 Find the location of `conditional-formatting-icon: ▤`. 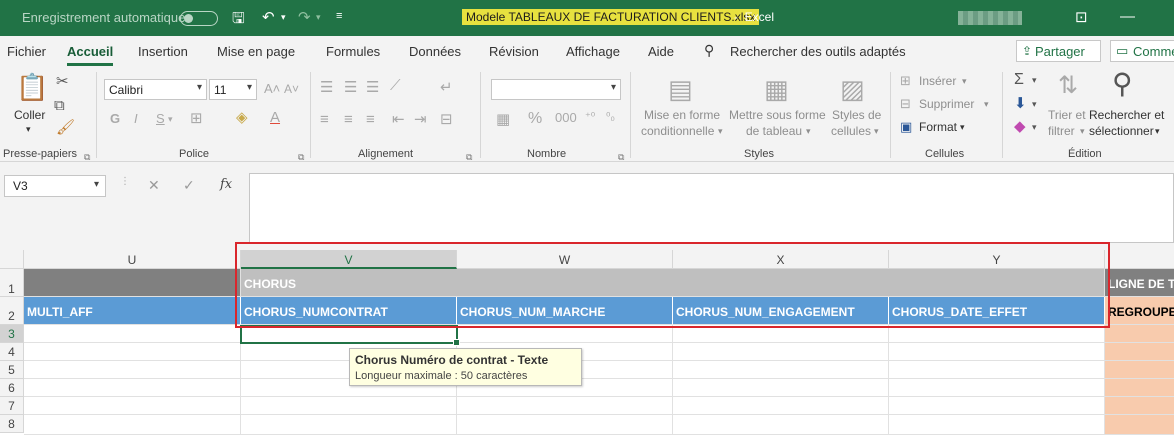

conditional-formatting-icon: ▤ is located at coordinates (680, 89).